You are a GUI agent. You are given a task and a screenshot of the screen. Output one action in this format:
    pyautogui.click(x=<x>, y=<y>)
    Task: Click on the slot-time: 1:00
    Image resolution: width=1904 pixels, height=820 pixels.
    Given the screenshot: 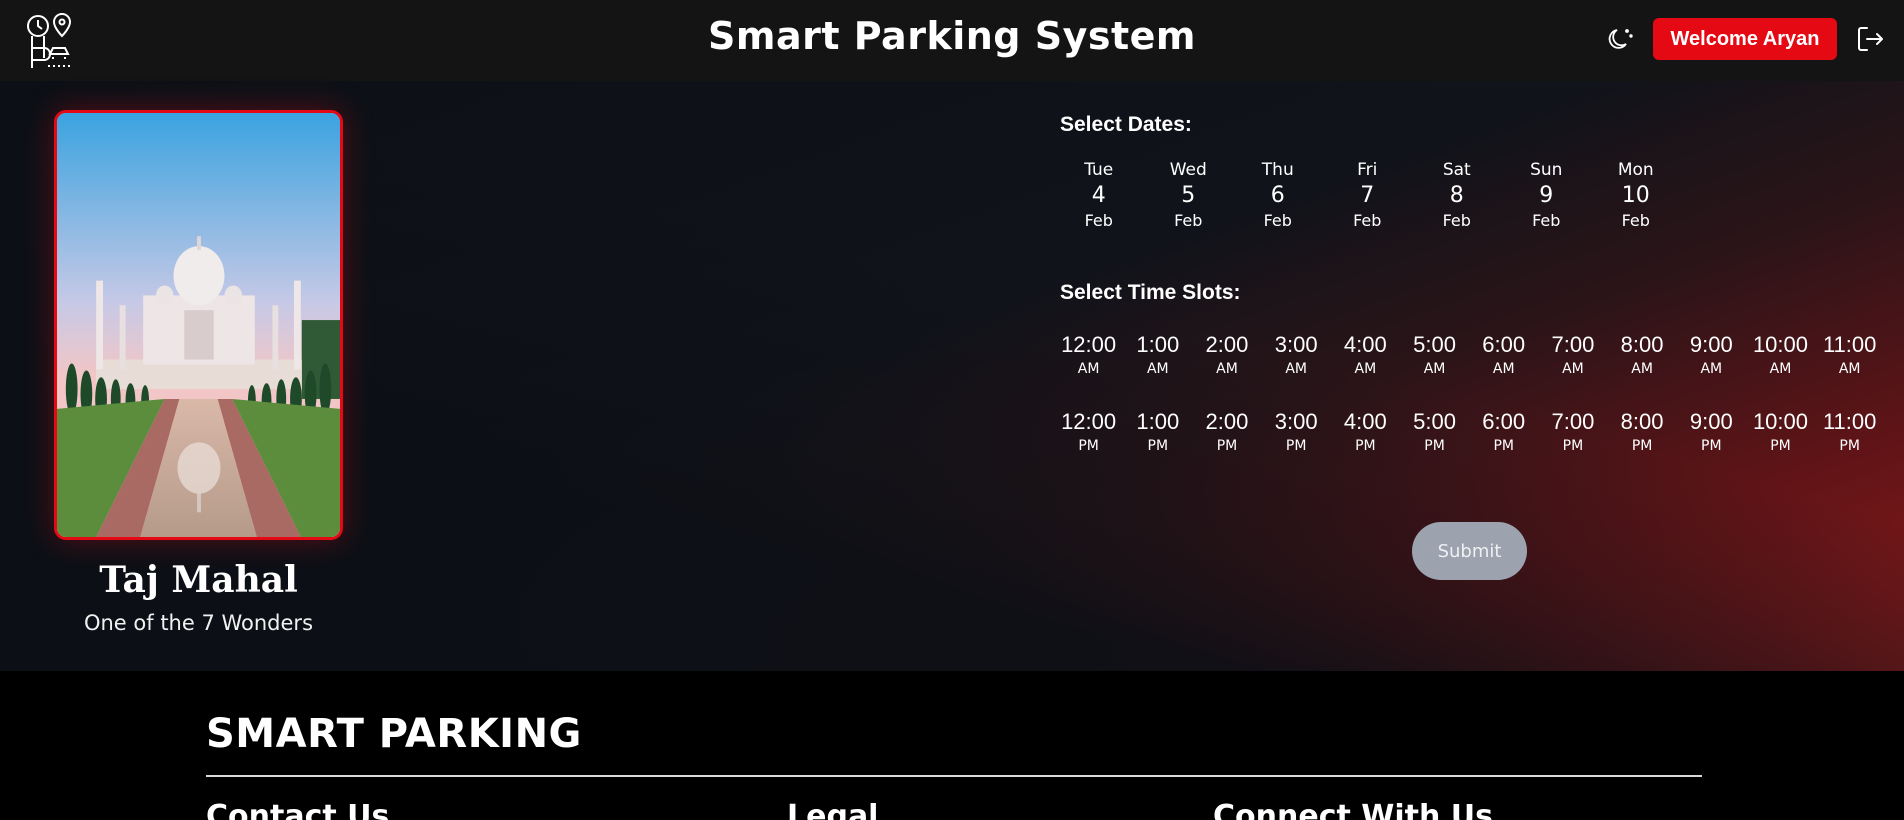 What is the action you would take?
    pyautogui.click(x=1158, y=421)
    